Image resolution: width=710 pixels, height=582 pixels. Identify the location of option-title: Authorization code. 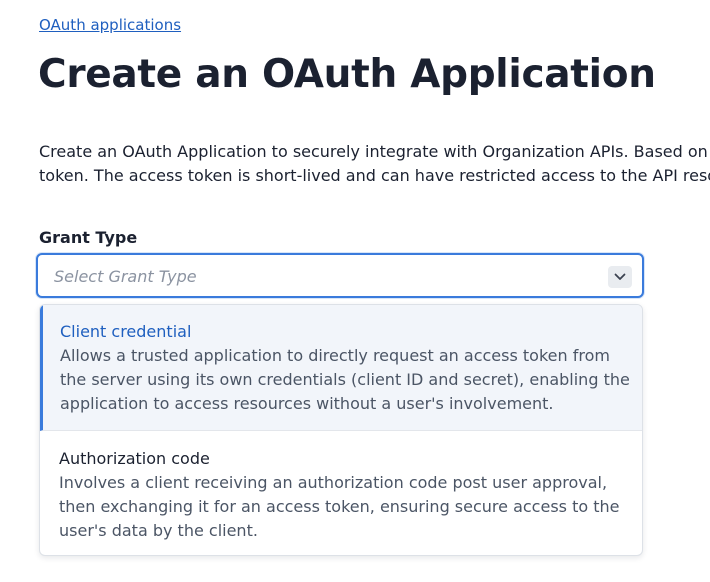
(134, 458).